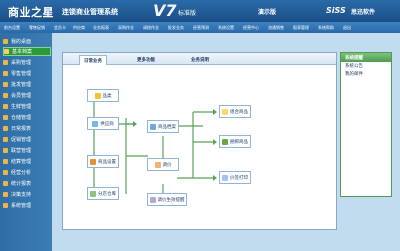 The image size is (400, 251). Describe the element at coordinates (5, 41) in the screenshot. I see `desktop-icon` at that location.